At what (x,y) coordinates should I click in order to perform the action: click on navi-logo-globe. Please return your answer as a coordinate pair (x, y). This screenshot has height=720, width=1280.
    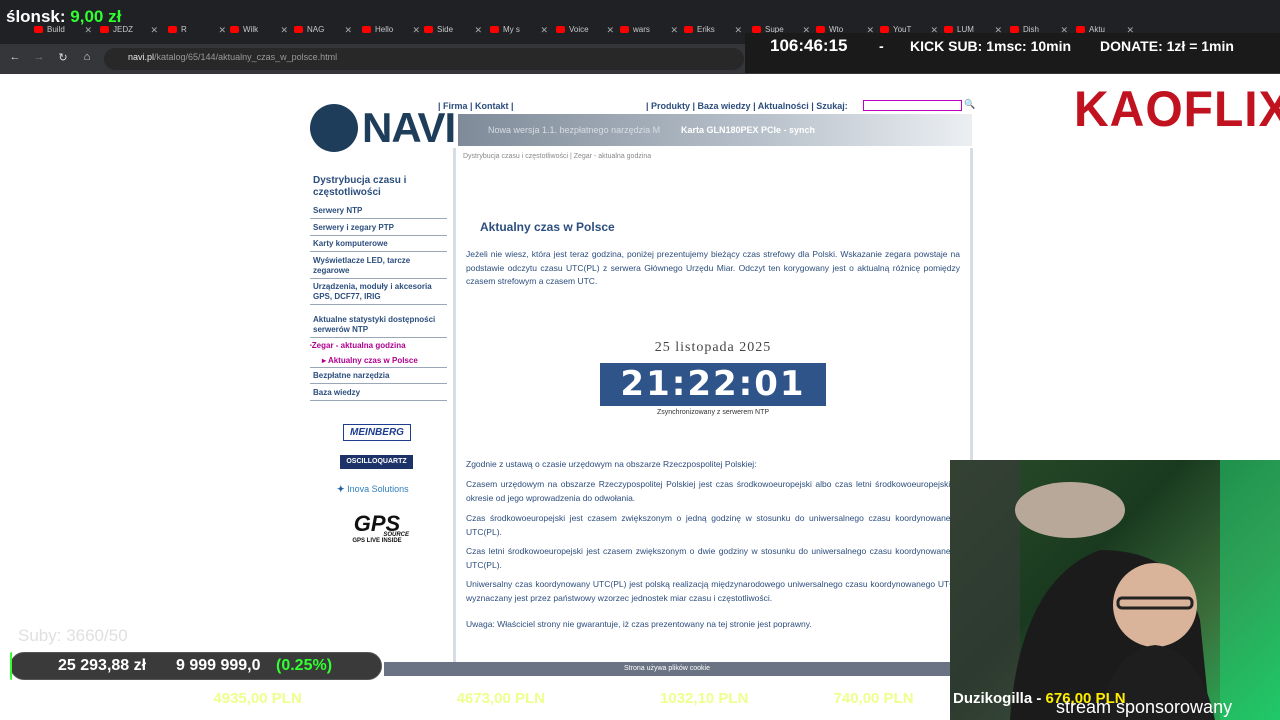
    Looking at the image, I should click on (334, 128).